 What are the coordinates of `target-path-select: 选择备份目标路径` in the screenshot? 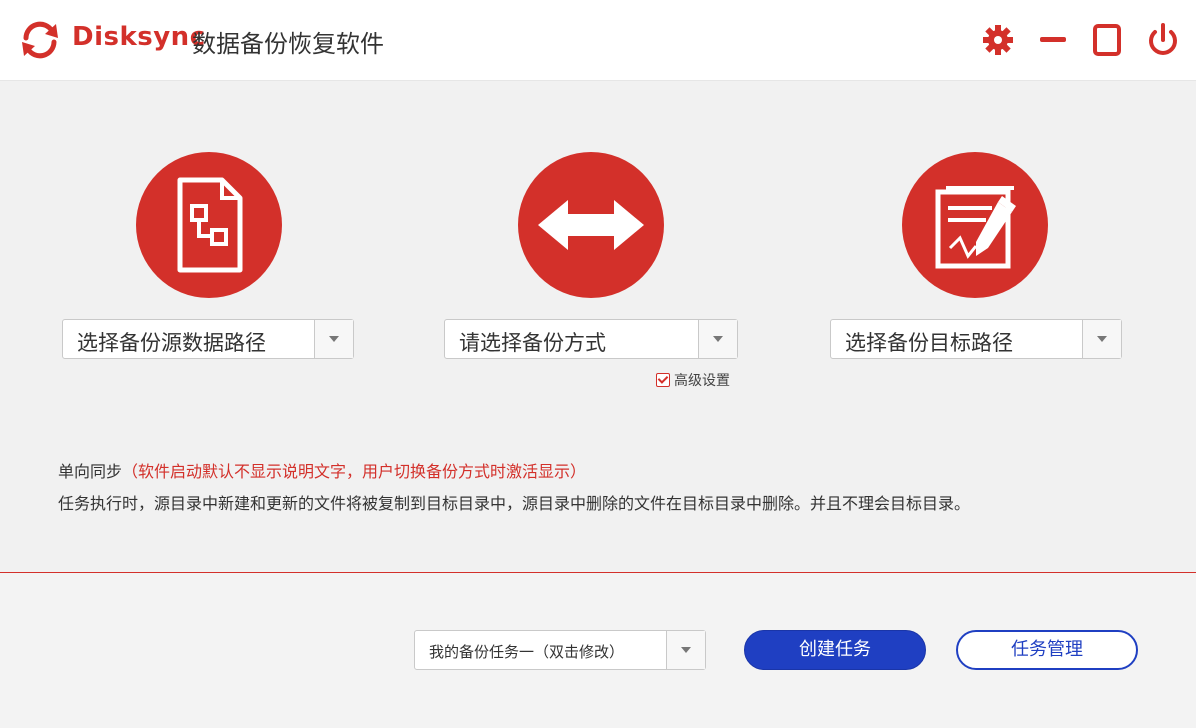 It's located at (976, 339).